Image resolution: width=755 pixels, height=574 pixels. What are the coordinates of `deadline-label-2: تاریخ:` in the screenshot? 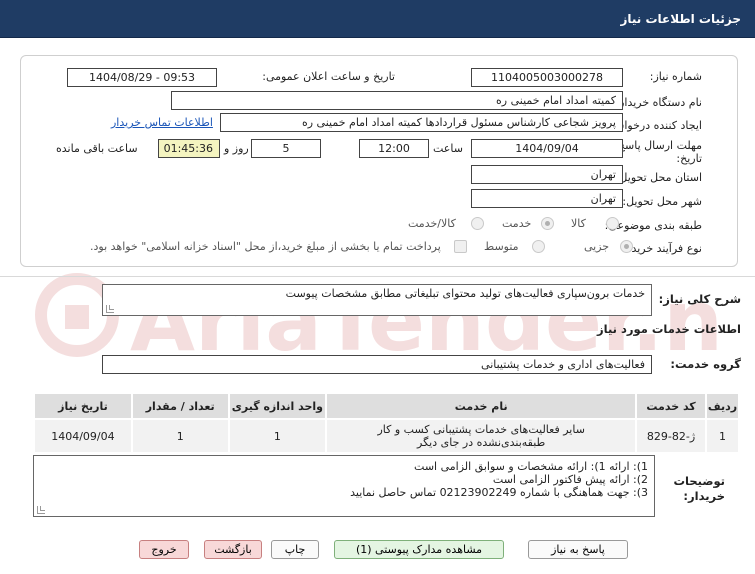 It's located at (689, 158).